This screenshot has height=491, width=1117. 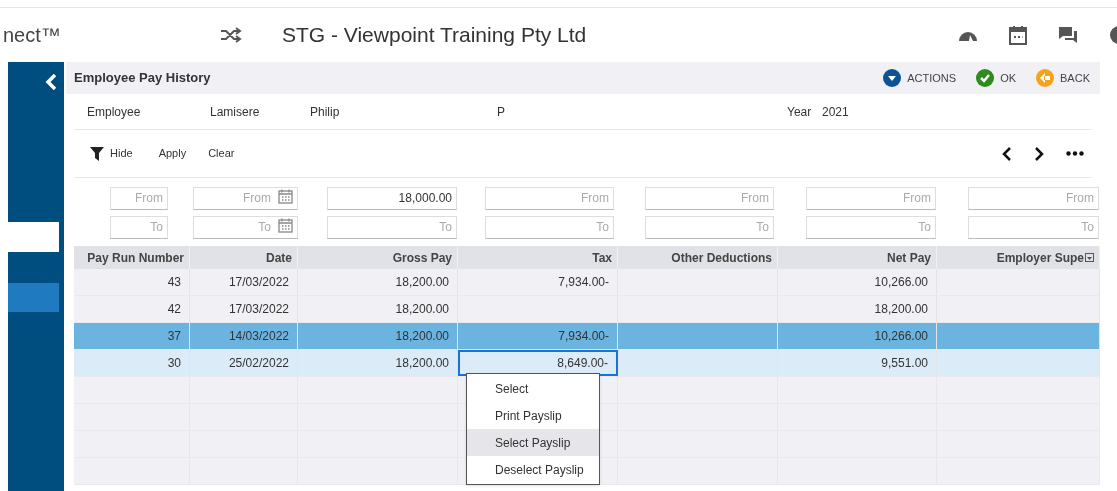 What do you see at coordinates (392, 198) in the screenshot?
I see `filter-field: 18,000.00` at bounding box center [392, 198].